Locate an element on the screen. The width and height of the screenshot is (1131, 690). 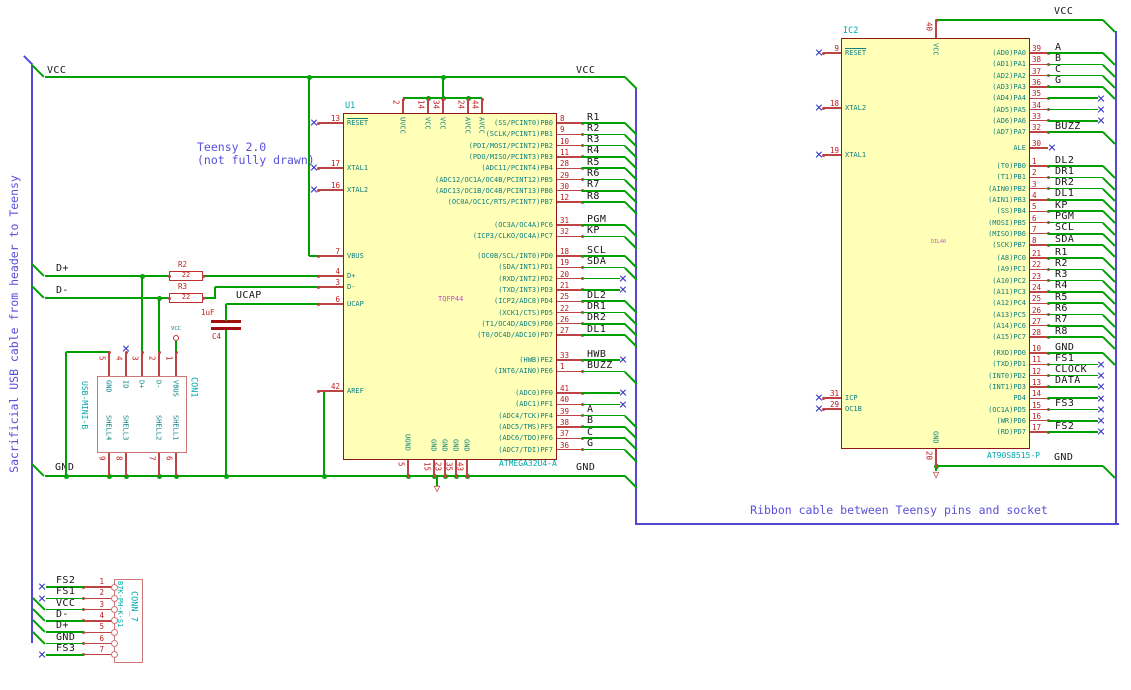
pin-number: 2 is located at coordinates (396, 102).